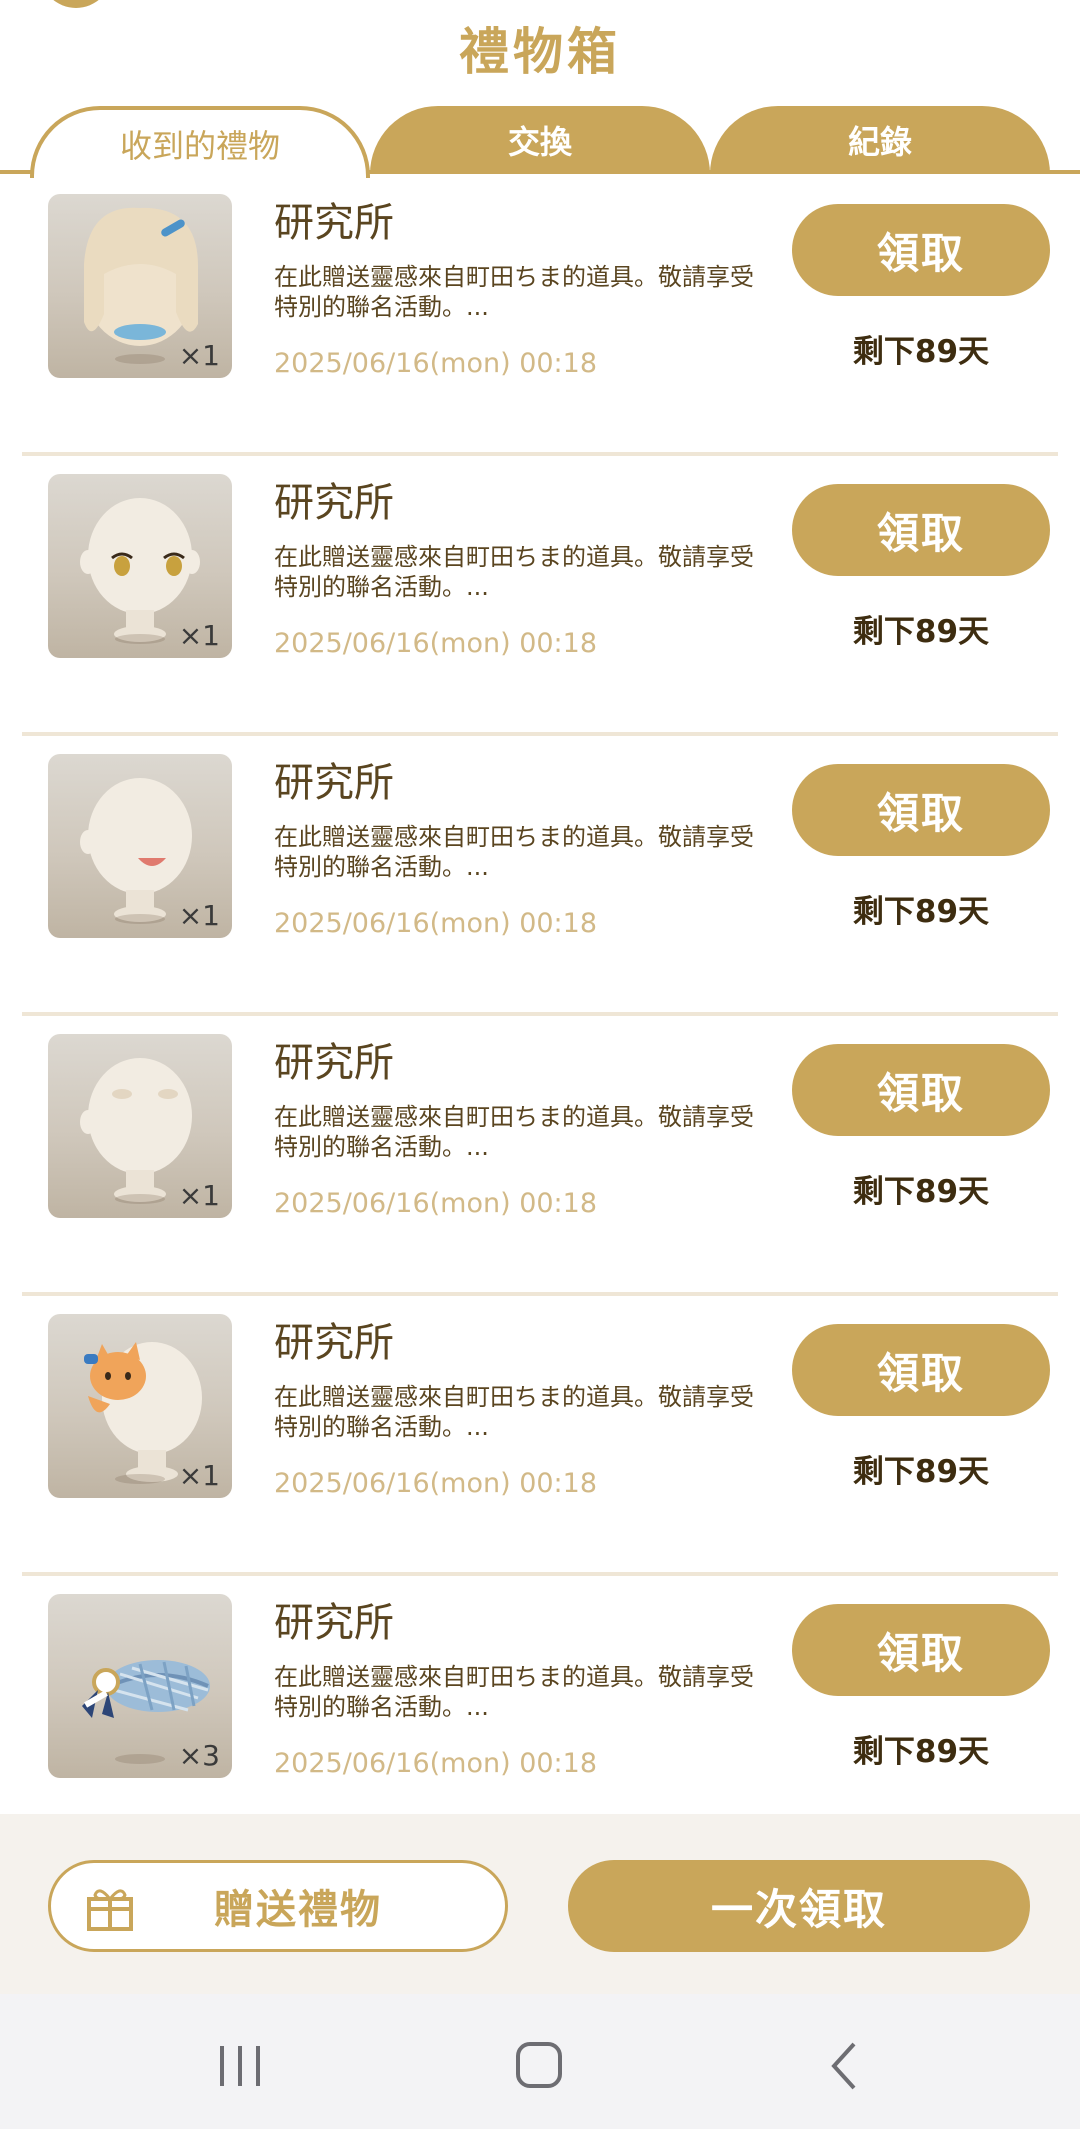 Image resolution: width=1080 pixels, height=2129 pixels. Describe the element at coordinates (298, 1910) in the screenshot. I see `send-gift-label: 贈送禮物` at that location.